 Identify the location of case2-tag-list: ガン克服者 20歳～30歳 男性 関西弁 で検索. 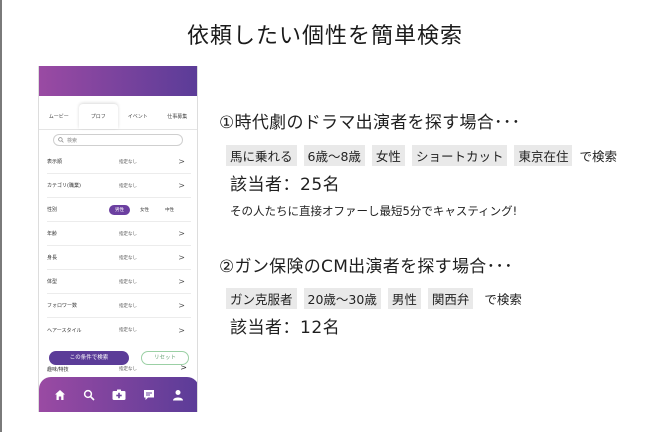
(374, 298).